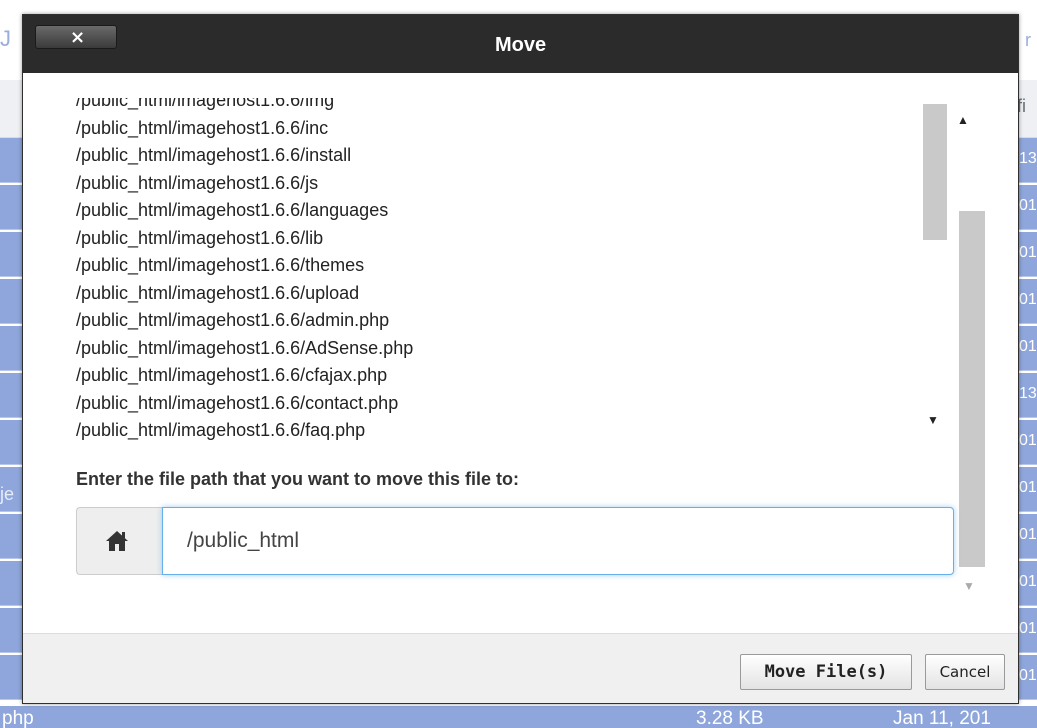 Image resolution: width=1037 pixels, height=728 pixels. Describe the element at coordinates (217, 293) in the screenshot. I see `directory-list-item: /public_html/imagehost1.6.6/upload` at that location.